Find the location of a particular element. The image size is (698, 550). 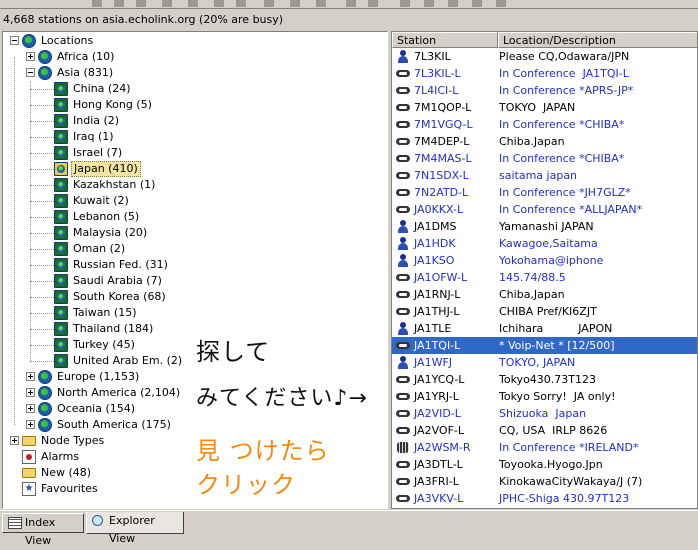

station-row: 7M1QOP-L TOKYO JAPAN is located at coordinates (544, 107).